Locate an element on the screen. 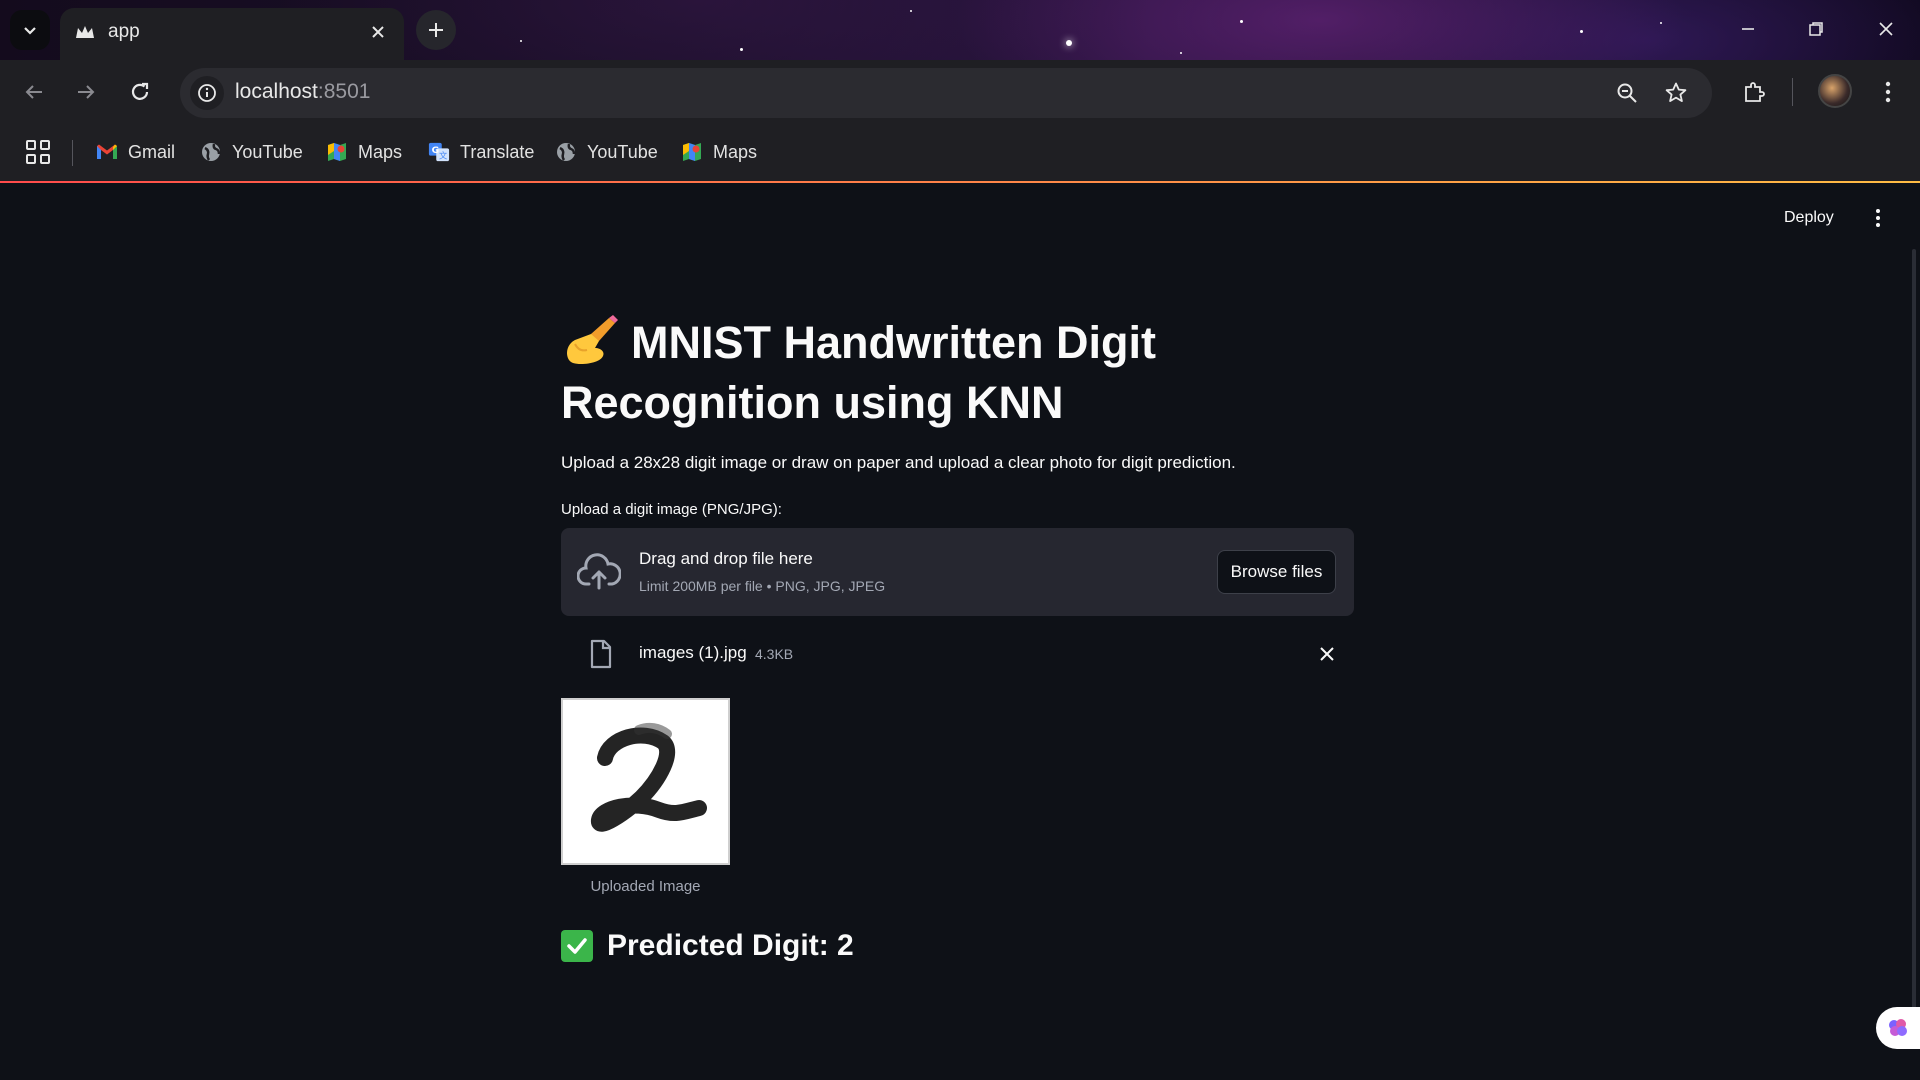 This screenshot has height=1080, width=1920. zoom-out-icon is located at coordinates (1627, 93).